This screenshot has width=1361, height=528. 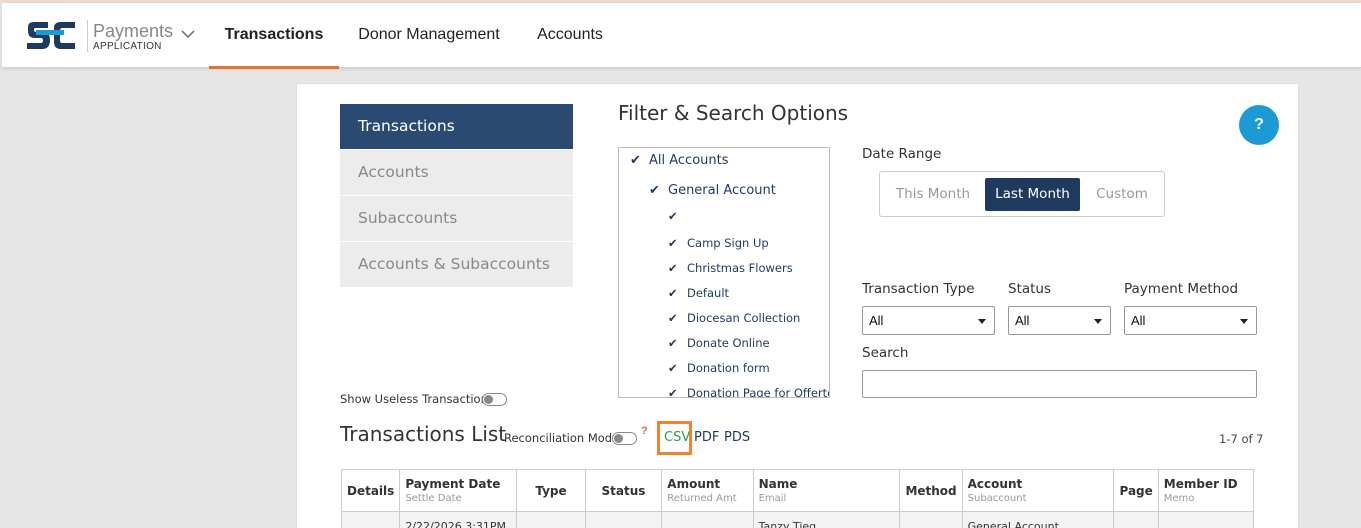 I want to click on col-account: Account Subaccount, so click(x=1038, y=490).